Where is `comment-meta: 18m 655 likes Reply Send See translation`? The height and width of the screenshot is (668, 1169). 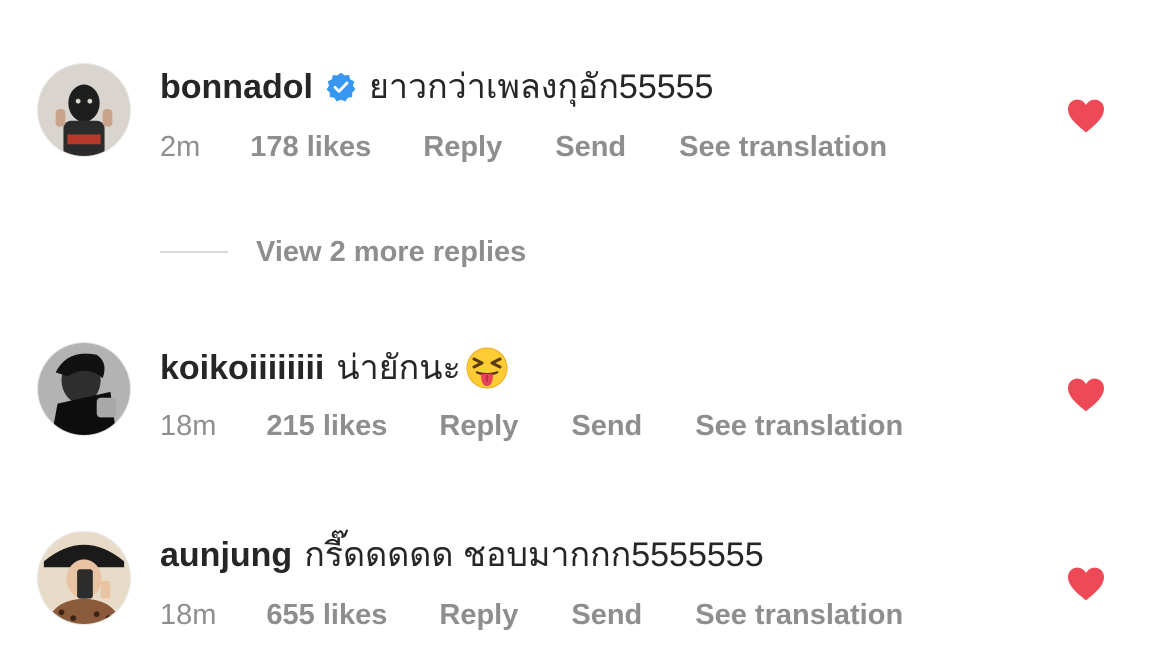
comment-meta: 18m 655 likes Reply Send See translation is located at coordinates (531, 615).